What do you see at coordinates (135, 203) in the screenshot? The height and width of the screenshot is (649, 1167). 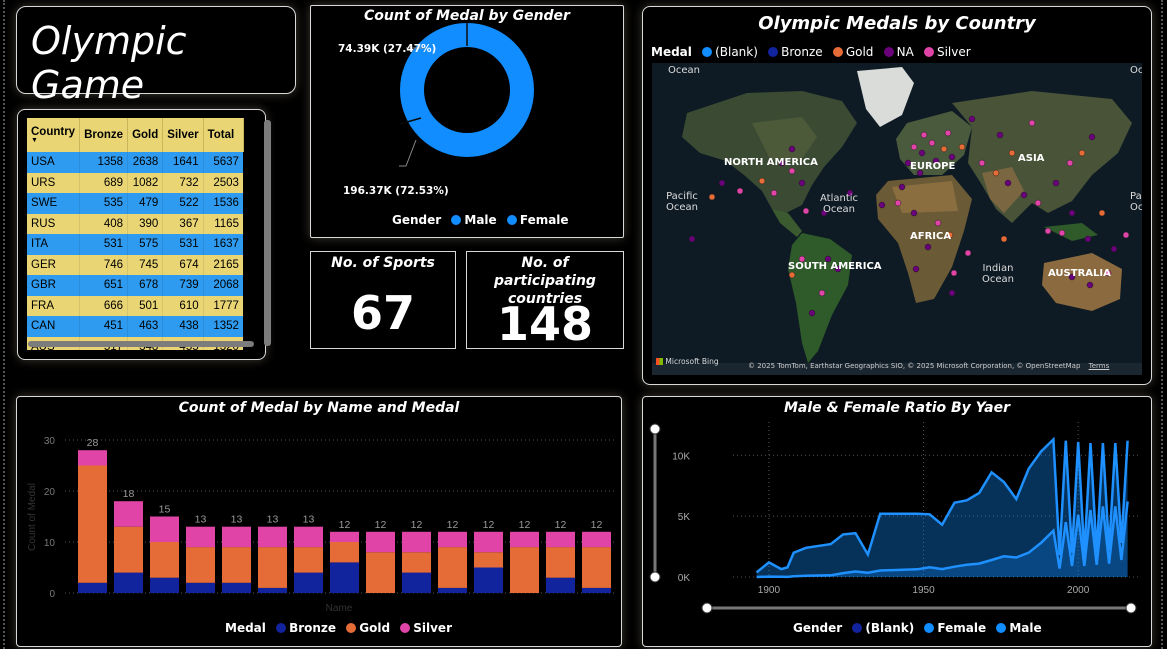 I see `table-row: SWE 535 479 522 1536` at bounding box center [135, 203].